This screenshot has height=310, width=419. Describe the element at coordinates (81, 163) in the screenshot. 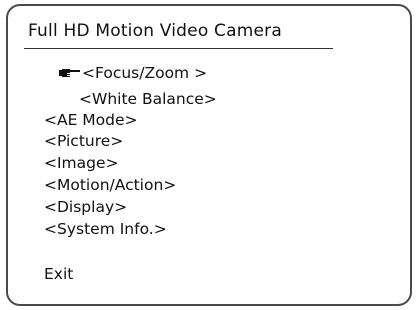

I see `menu-item-image: <Image>` at that location.